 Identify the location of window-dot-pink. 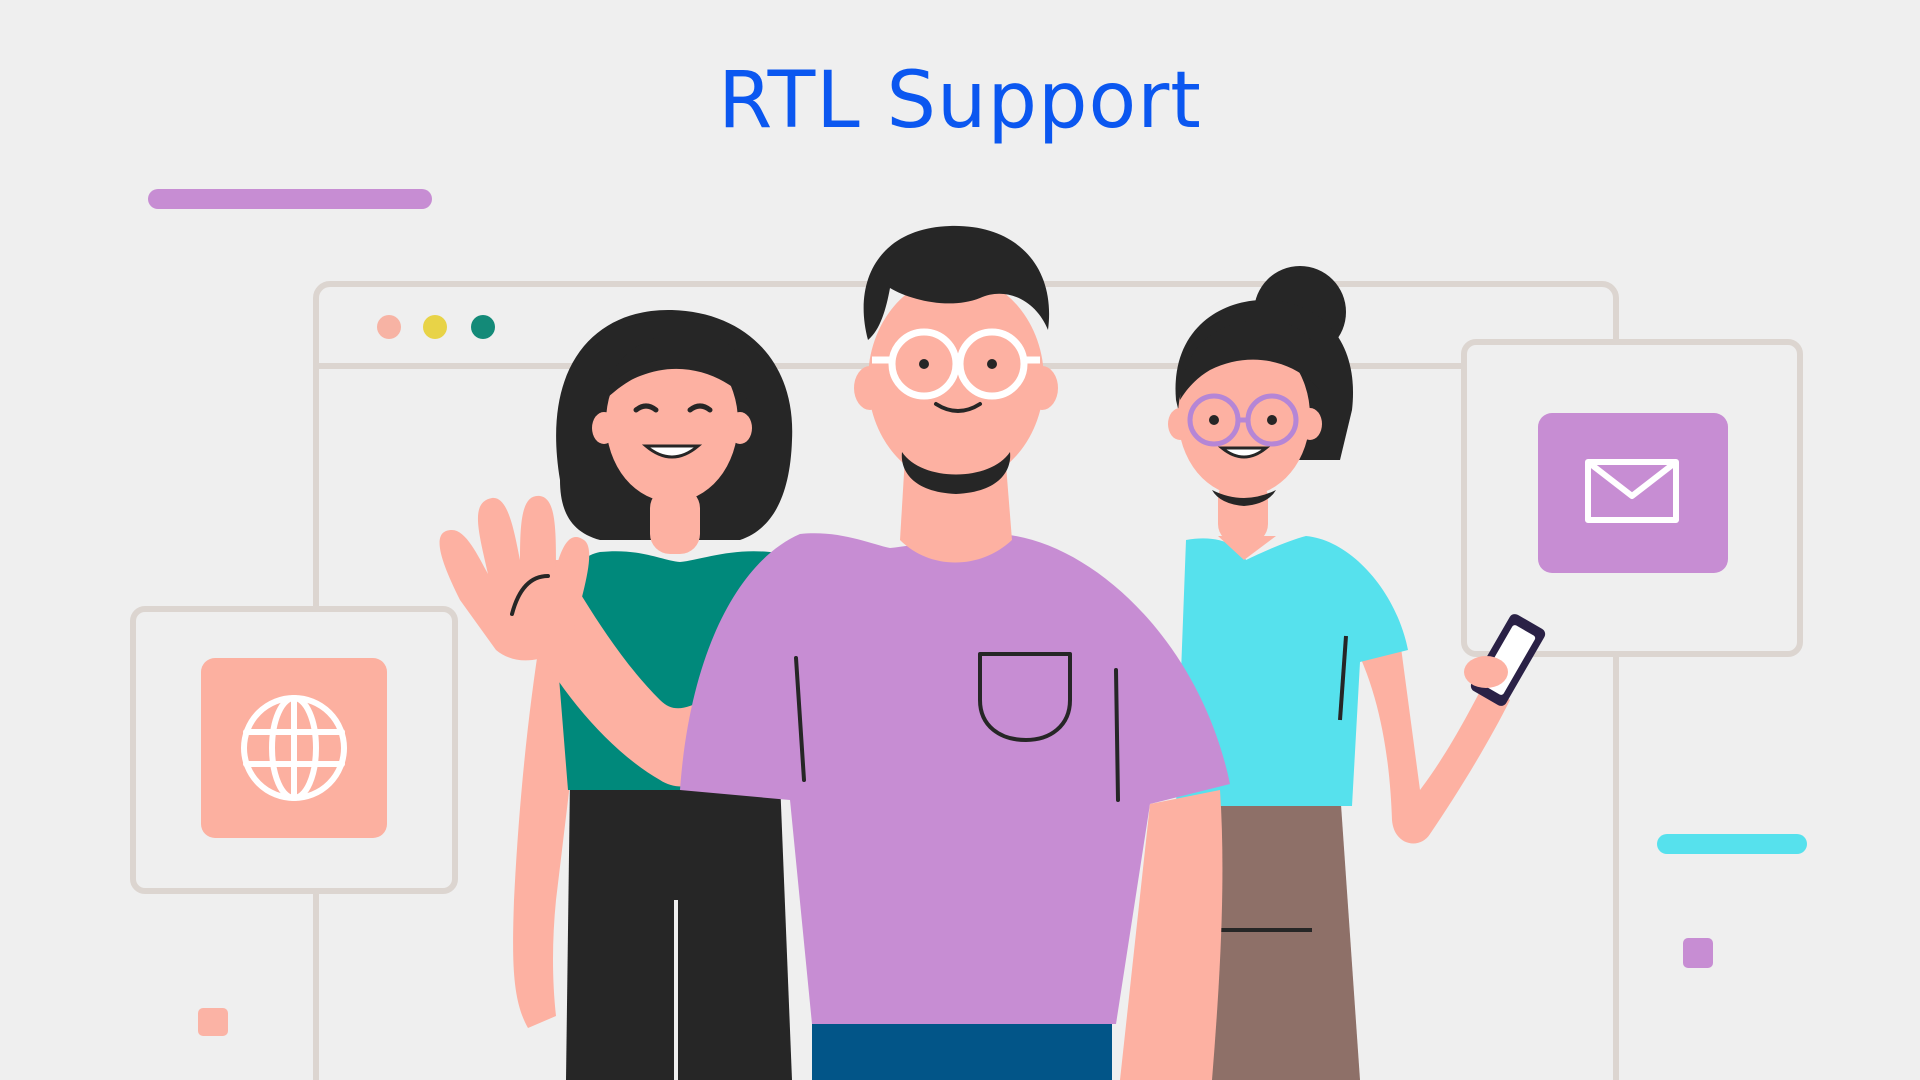
(389, 327).